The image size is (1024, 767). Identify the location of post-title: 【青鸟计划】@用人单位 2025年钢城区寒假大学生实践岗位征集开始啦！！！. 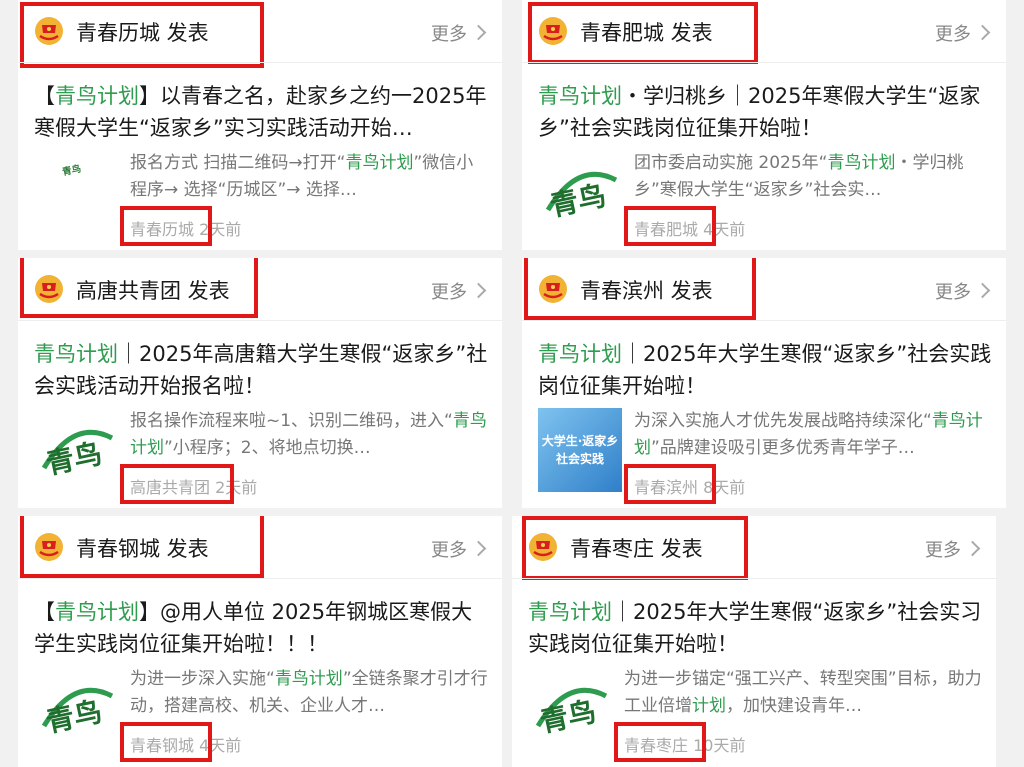
(261, 628).